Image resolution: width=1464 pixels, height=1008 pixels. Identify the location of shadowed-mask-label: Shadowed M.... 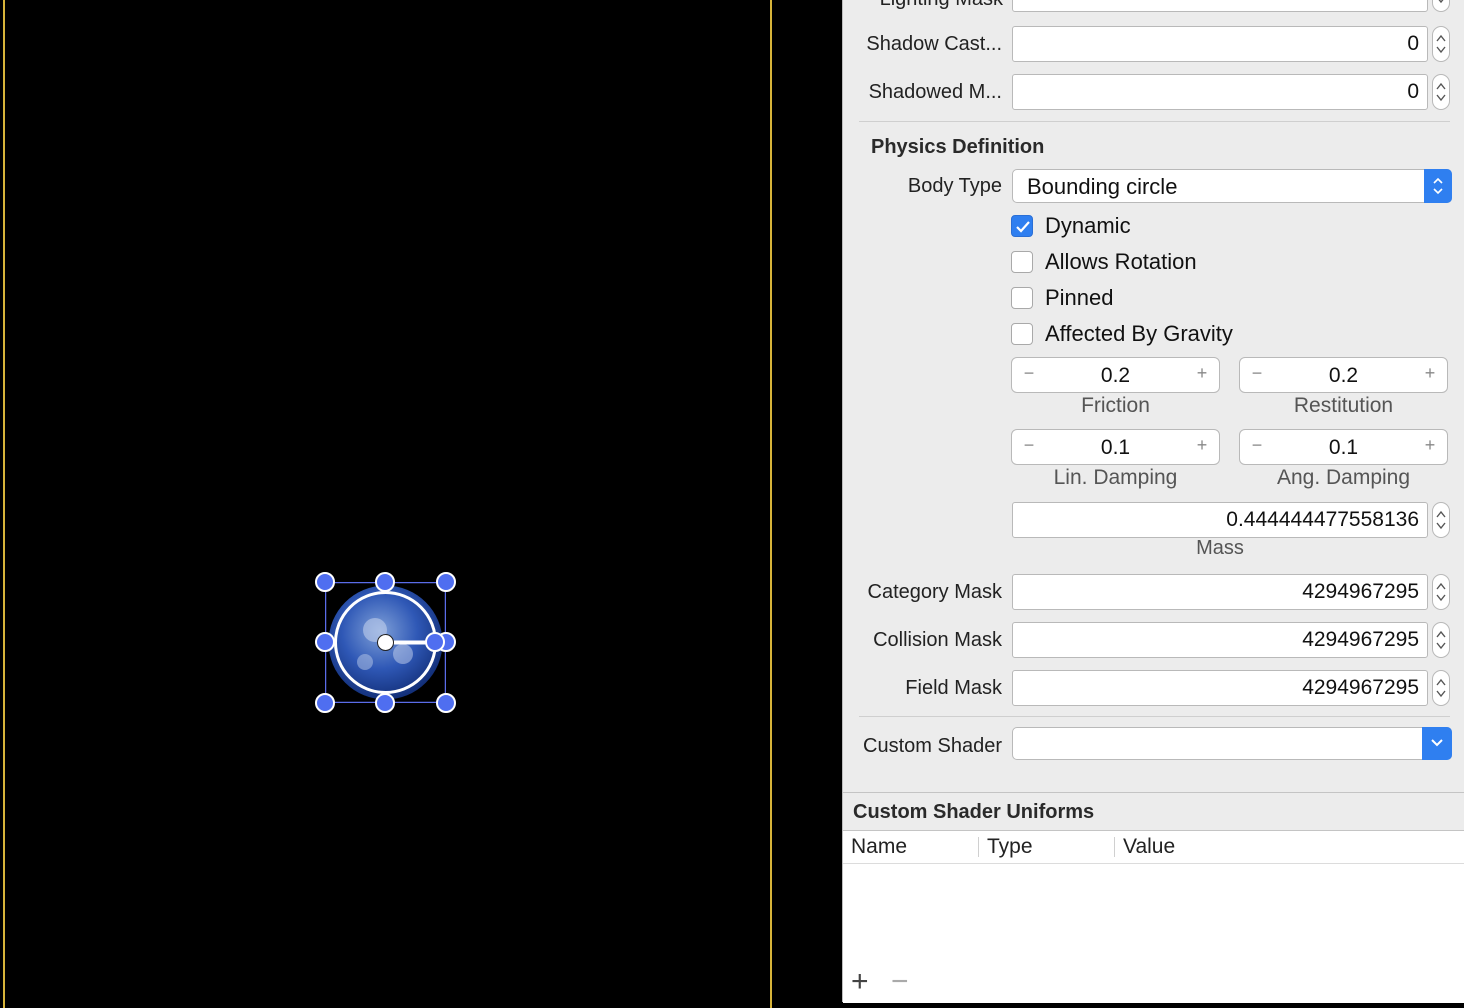
(935, 92).